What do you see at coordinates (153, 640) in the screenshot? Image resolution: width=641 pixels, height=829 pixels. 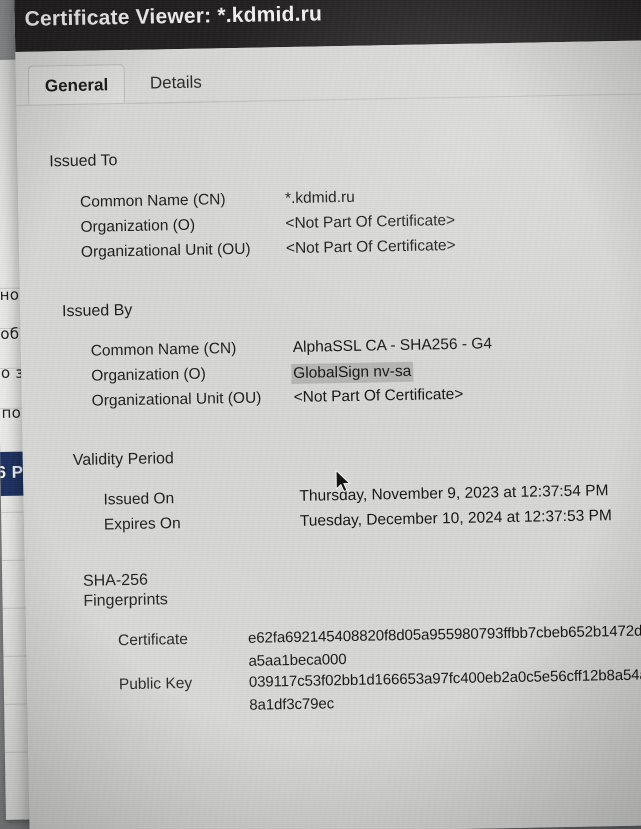 I see `label-fingerprint-certificate: Certificate` at bounding box center [153, 640].